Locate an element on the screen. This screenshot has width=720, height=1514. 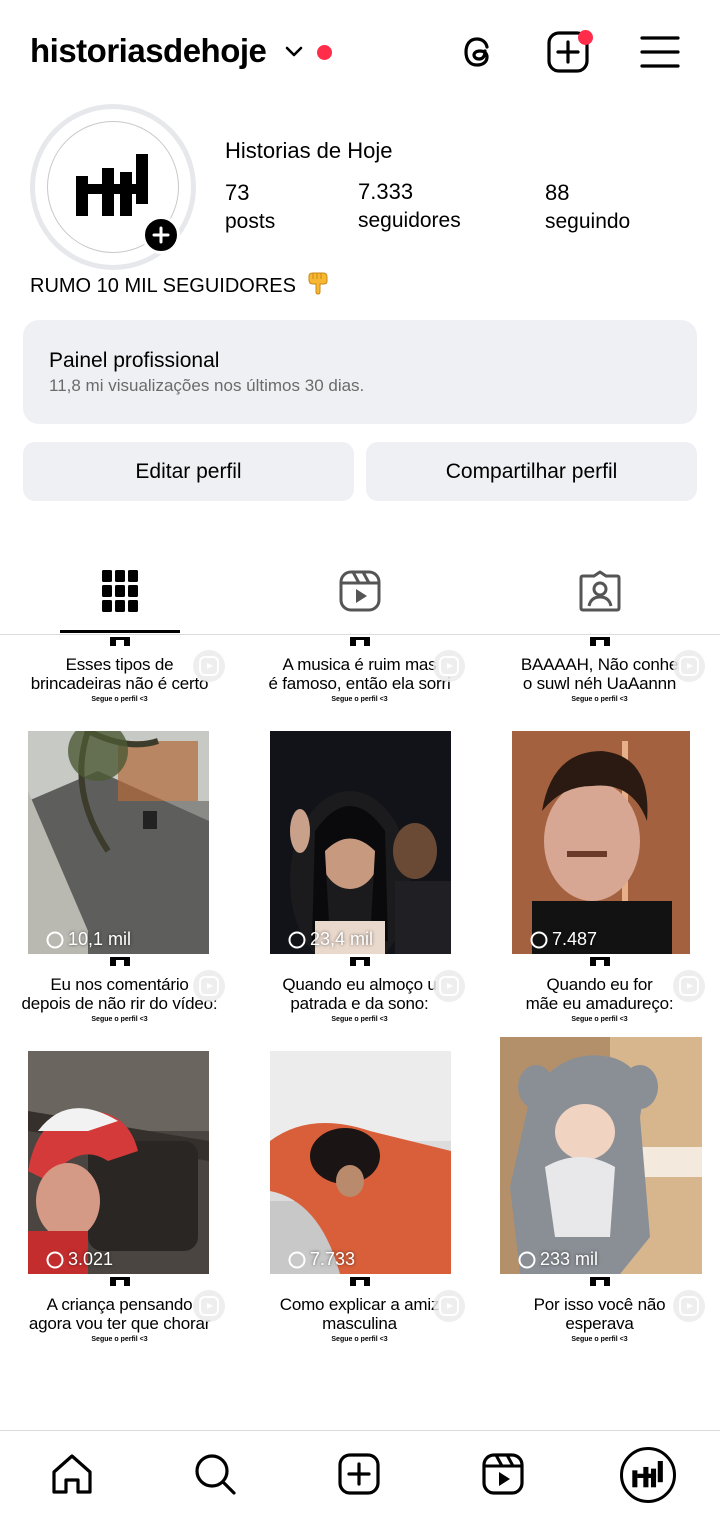
view-count-text: 233 mil is located at coordinates (569, 1259).